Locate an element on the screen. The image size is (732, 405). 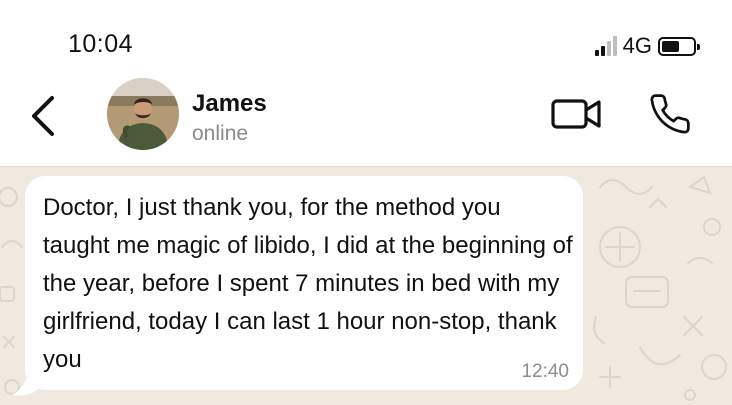
contact-name: James is located at coordinates (229, 104).